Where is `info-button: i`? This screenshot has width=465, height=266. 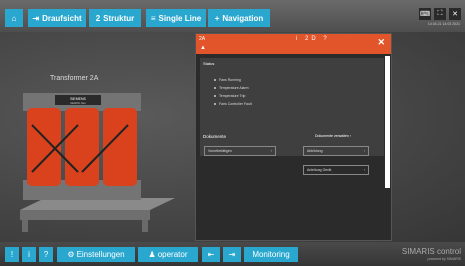
info-button: i is located at coordinates (29, 254).